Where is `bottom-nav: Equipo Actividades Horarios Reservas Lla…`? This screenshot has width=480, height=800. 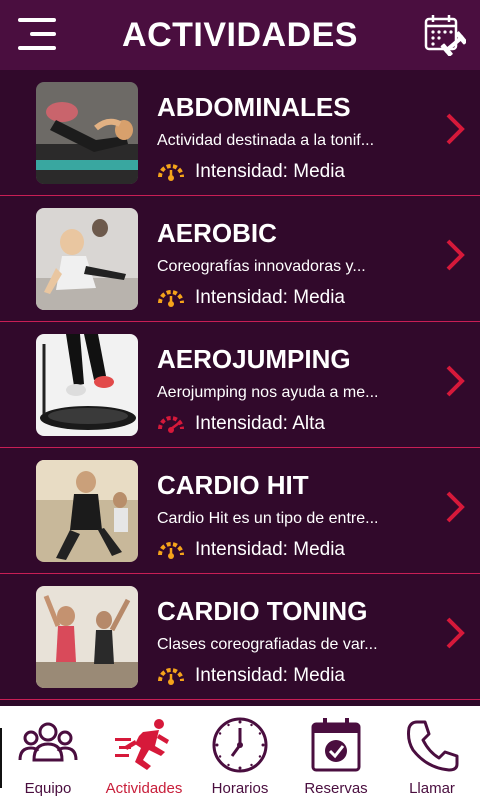 bottom-nav: Equipo Actividades Horarios Reservas Lla… is located at coordinates (240, 753).